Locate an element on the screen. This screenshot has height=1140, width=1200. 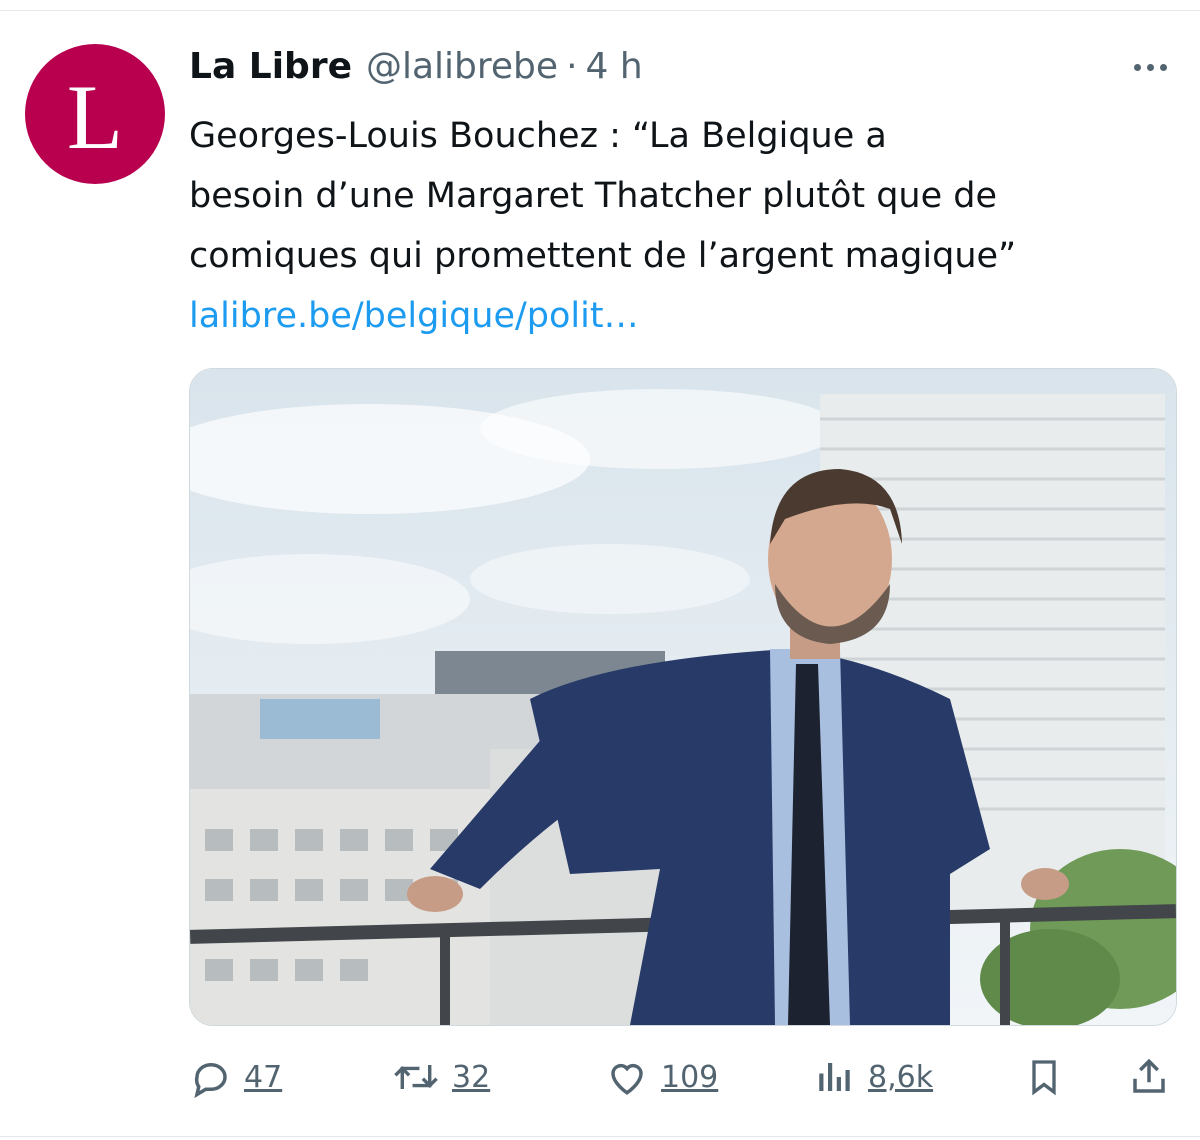
author-handle: @lalibrebe is located at coordinates (462, 66).